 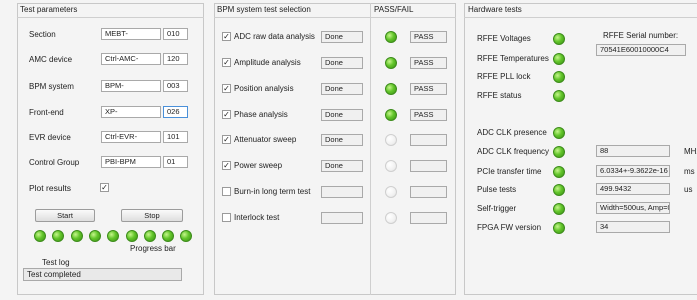 I want to click on hw-test-label: Self-trigger, so click(x=497, y=208).